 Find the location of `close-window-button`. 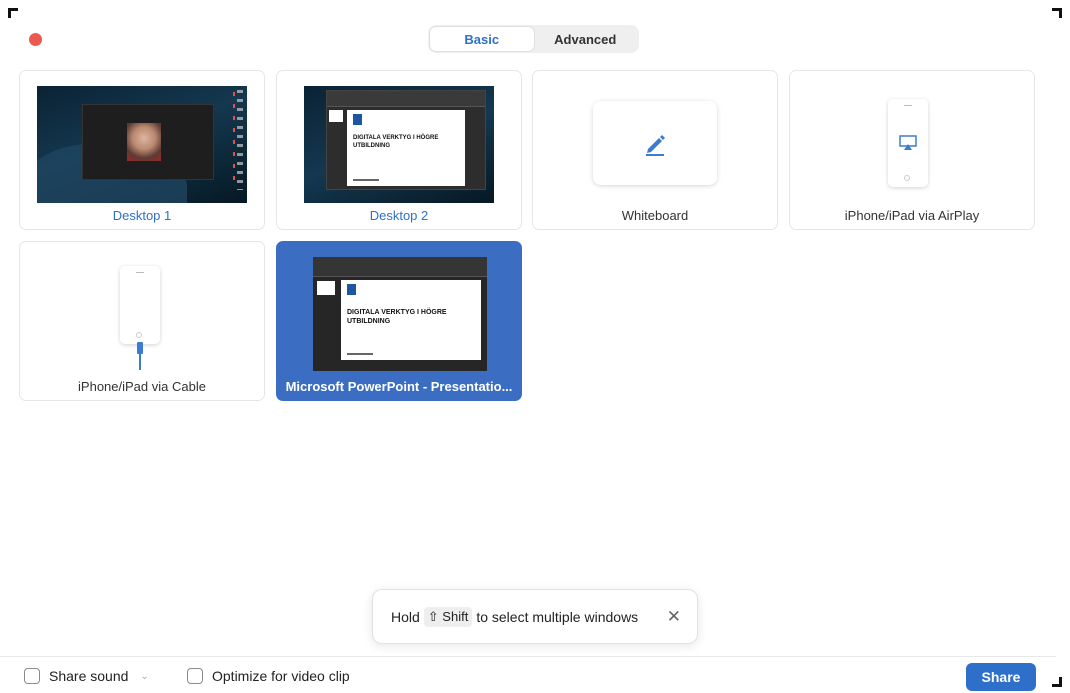

close-window-button is located at coordinates (35, 39).